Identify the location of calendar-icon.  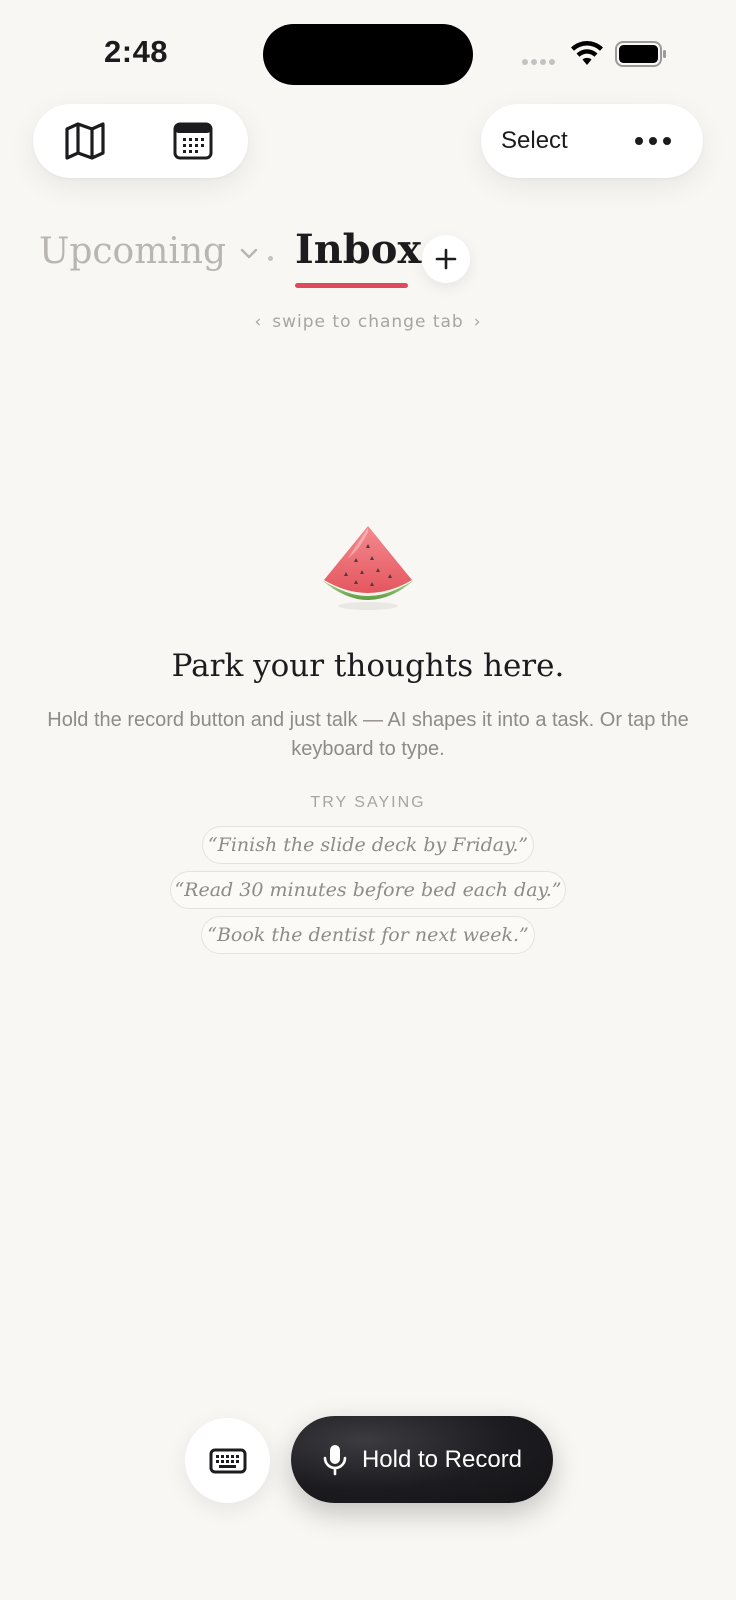
(193, 141).